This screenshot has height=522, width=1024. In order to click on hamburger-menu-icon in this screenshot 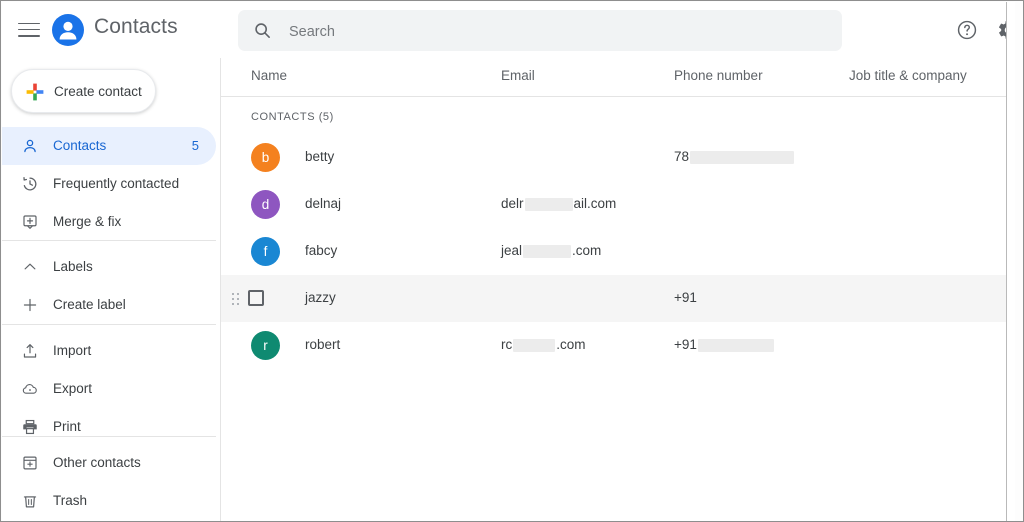, I will do `click(29, 30)`.